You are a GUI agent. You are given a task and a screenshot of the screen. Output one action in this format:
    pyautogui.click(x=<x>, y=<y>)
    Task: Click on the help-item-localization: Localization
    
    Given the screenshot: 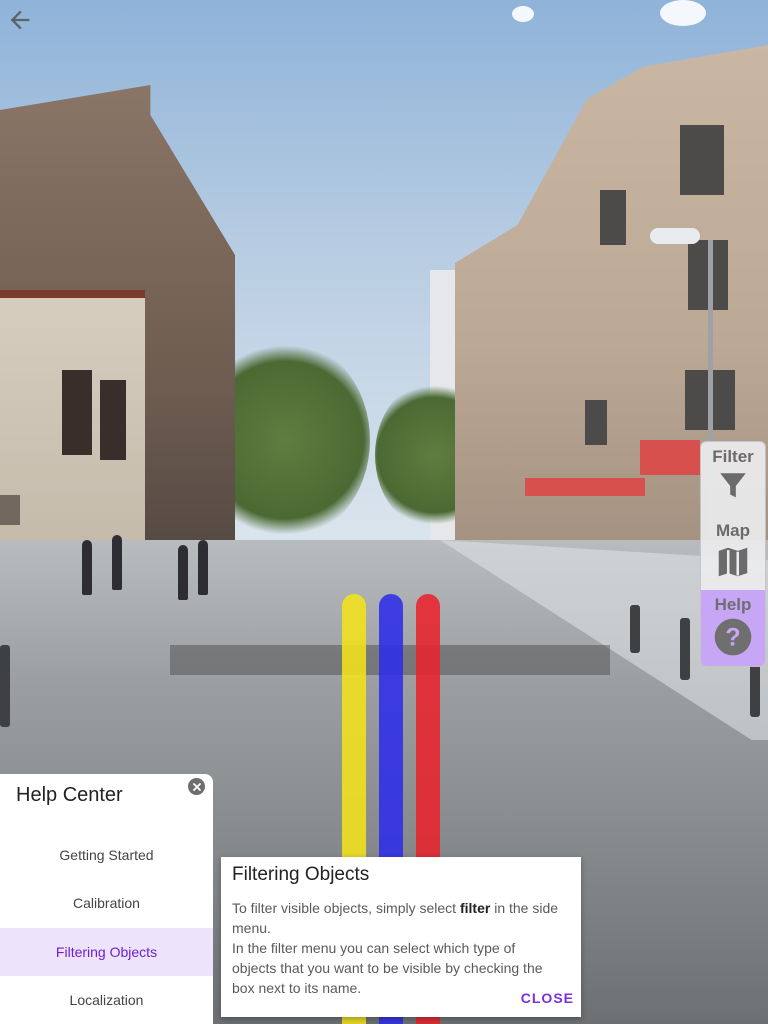 What is the action you would take?
    pyautogui.click(x=106, y=1000)
    